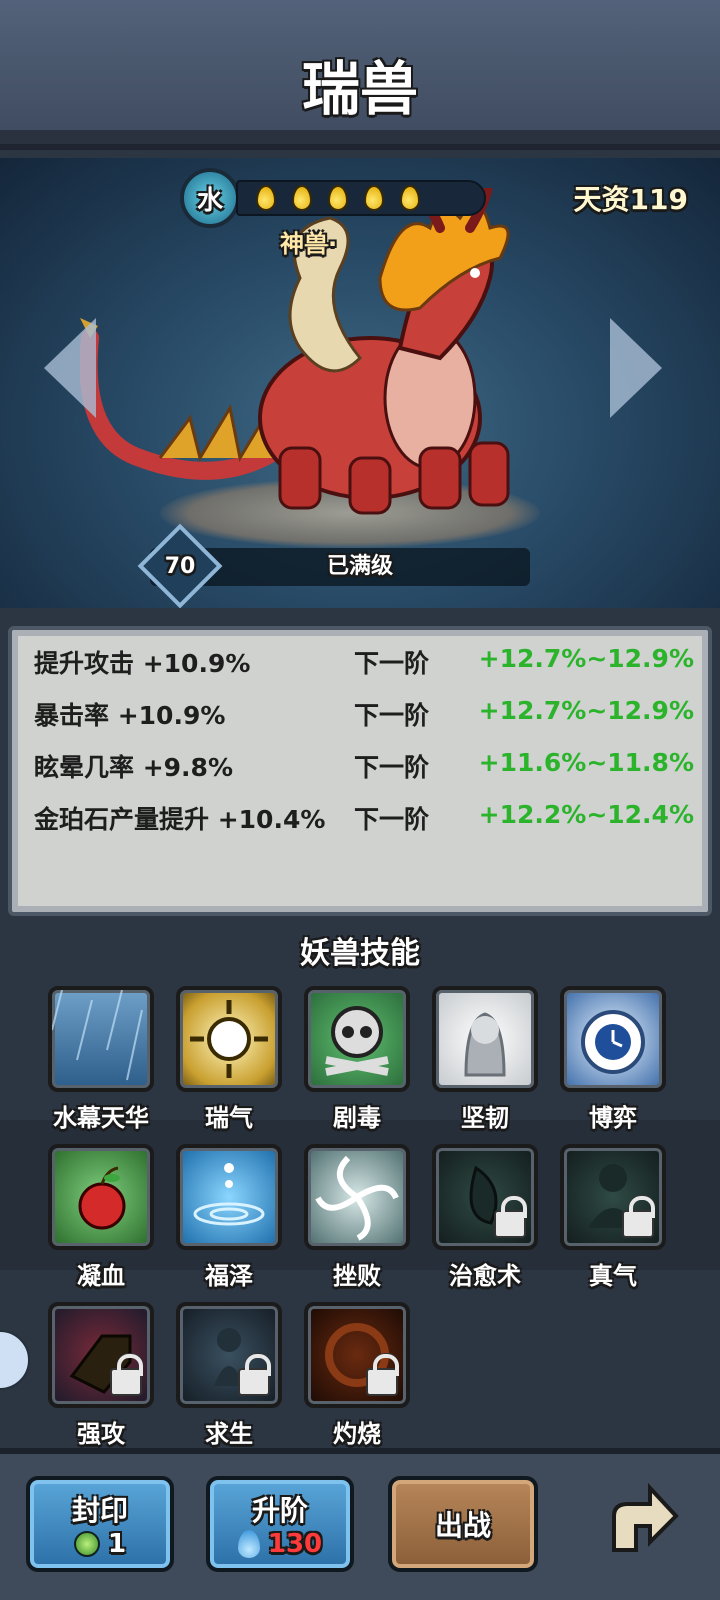  Describe the element at coordinates (101, 1355) in the screenshot. I see `fist-icon` at that location.